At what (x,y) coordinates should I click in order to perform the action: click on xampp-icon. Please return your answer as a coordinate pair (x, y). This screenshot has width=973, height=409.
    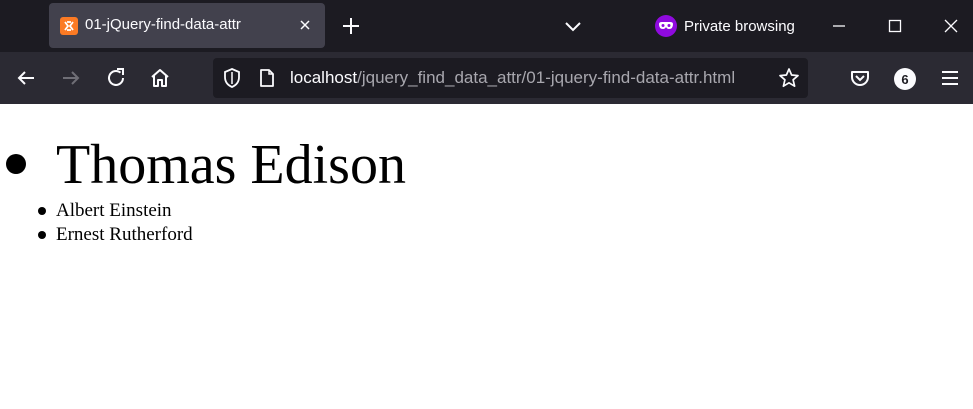
    Looking at the image, I should click on (69, 26).